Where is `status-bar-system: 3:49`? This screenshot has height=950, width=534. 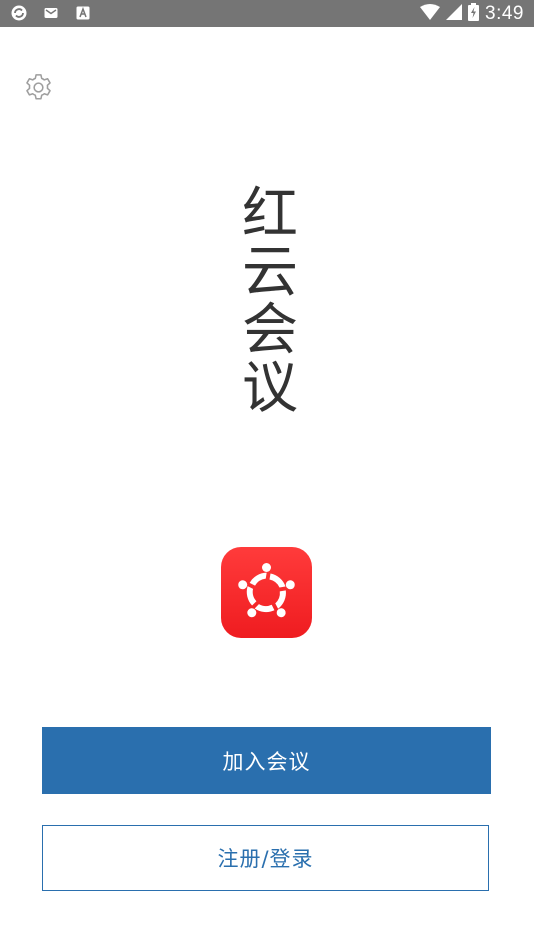 status-bar-system: 3:49 is located at coordinates (472, 14).